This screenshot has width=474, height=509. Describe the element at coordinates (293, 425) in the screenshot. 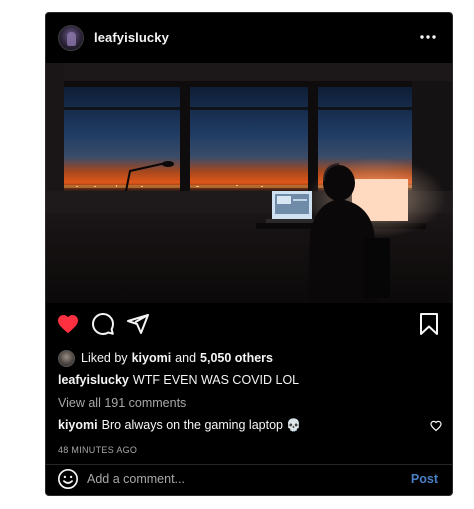

I see `skull-emoji: 💀` at that location.